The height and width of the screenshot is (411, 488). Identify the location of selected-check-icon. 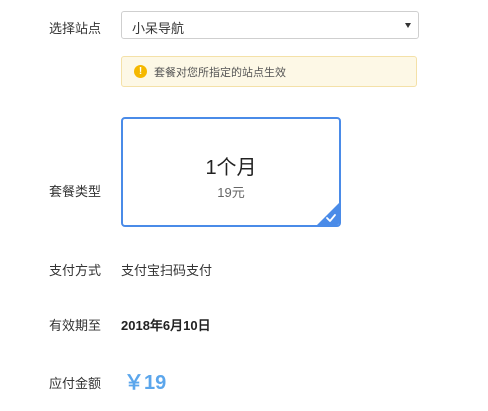
(328, 214).